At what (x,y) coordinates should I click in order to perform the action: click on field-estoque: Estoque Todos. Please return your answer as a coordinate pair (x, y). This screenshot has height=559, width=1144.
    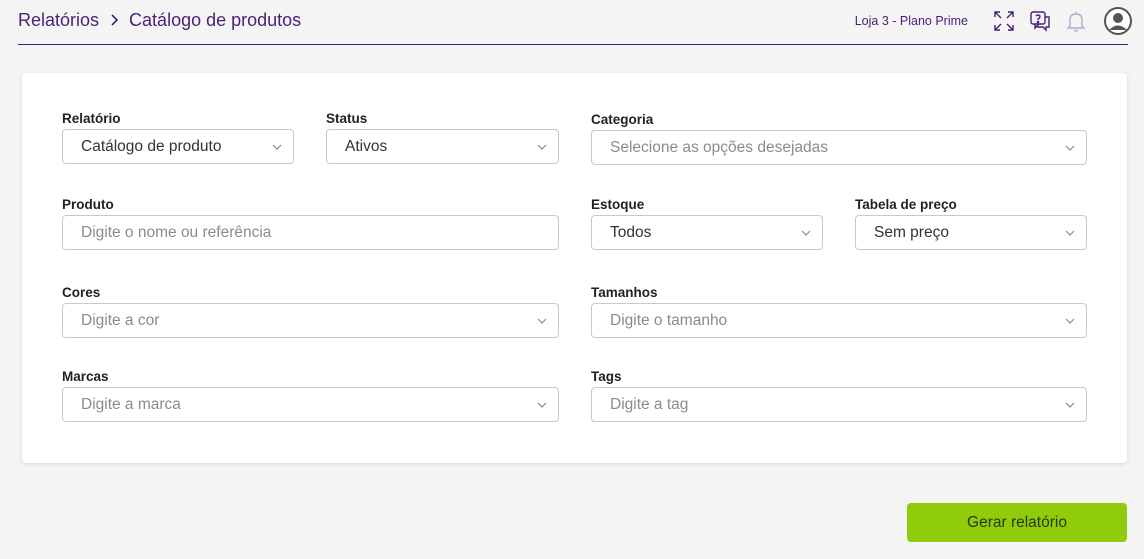
    Looking at the image, I should click on (707, 223).